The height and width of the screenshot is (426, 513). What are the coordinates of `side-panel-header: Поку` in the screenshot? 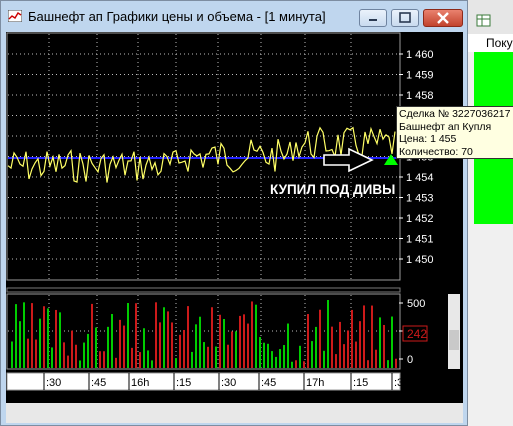 It's located at (490, 43).